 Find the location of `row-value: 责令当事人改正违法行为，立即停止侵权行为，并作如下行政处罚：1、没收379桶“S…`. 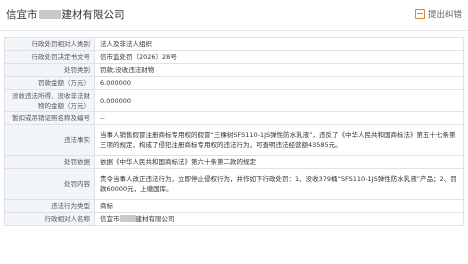

row-value: 责令当事人改正违法行为，立即停止侵权行为，并作如下行政处罚：1、没收379桶“S… is located at coordinates (279, 184).